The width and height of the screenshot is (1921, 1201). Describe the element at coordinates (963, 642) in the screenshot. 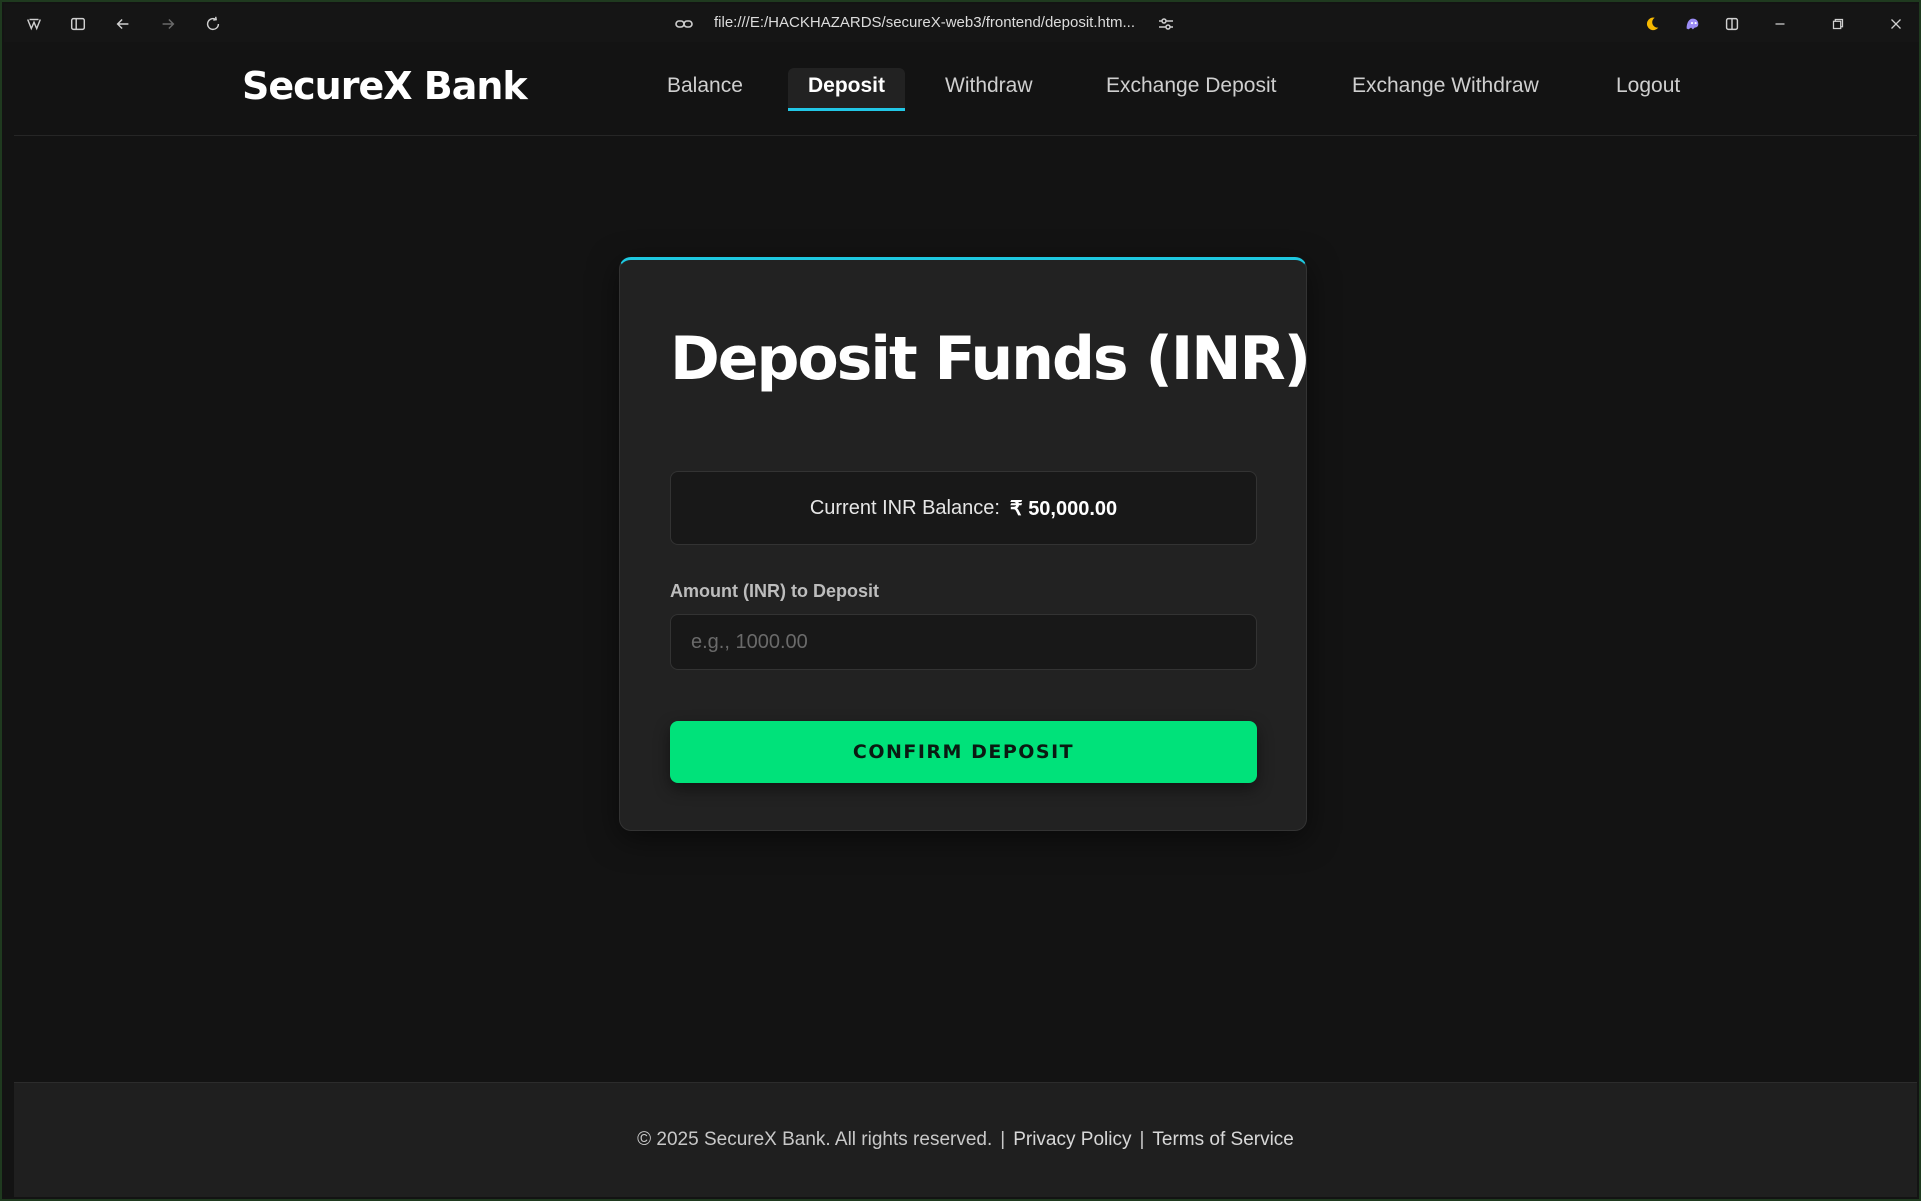

I see `amount-input` at that location.